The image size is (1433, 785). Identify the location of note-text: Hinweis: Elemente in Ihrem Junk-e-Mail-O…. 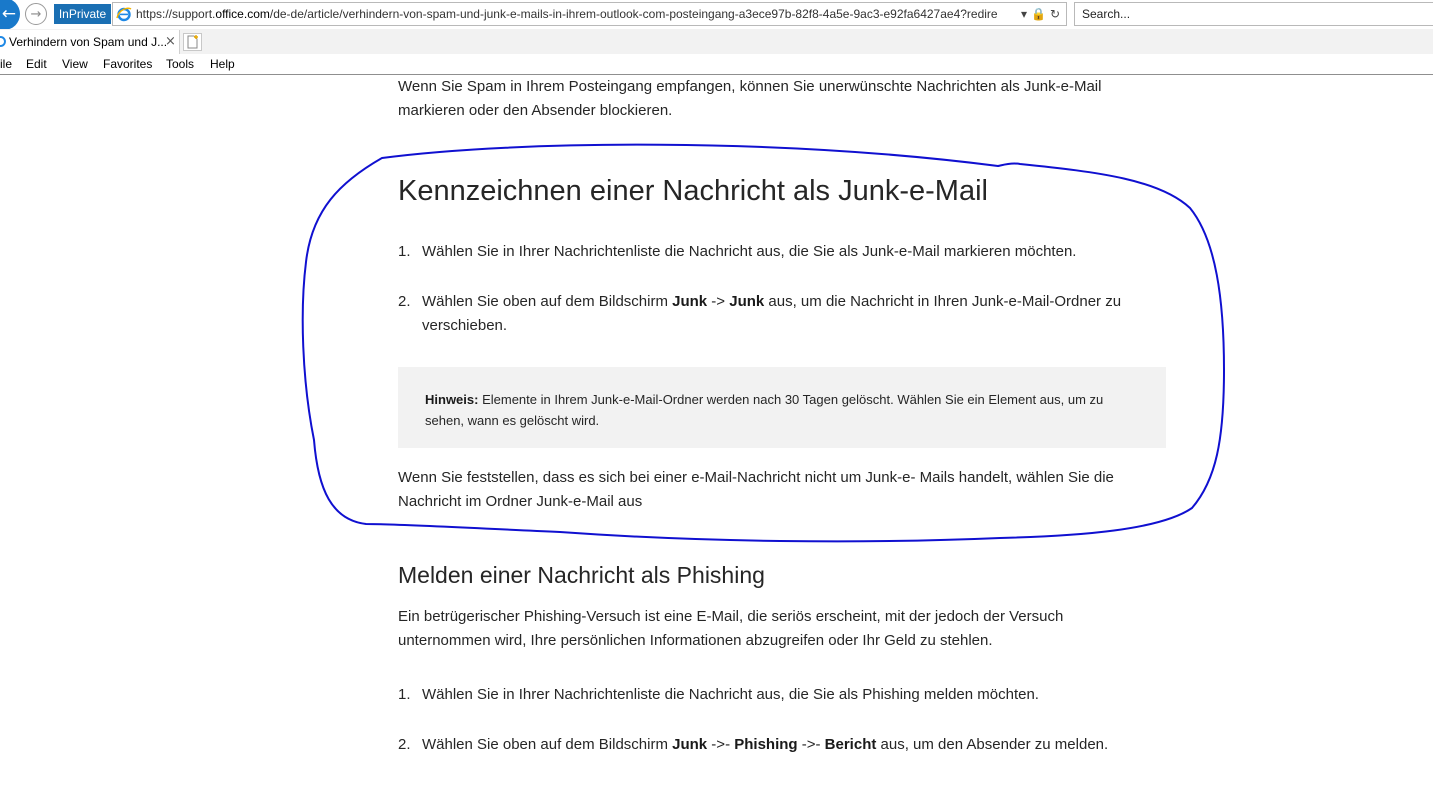
(770, 410).